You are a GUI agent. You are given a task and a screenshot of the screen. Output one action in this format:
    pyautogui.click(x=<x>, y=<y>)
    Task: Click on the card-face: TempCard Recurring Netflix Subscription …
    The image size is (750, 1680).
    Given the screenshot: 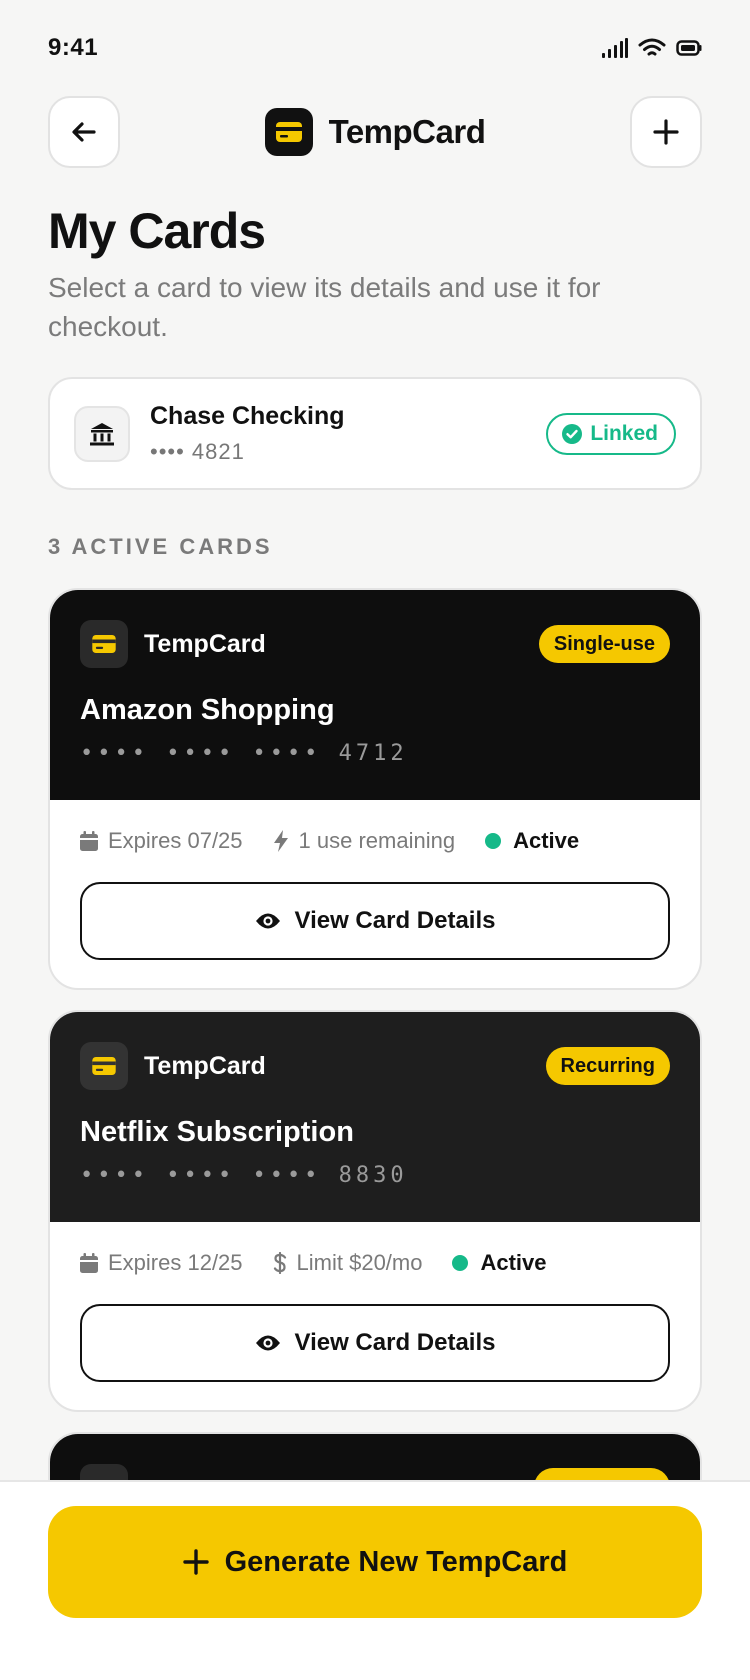 What is the action you would take?
    pyautogui.click(x=375, y=1117)
    